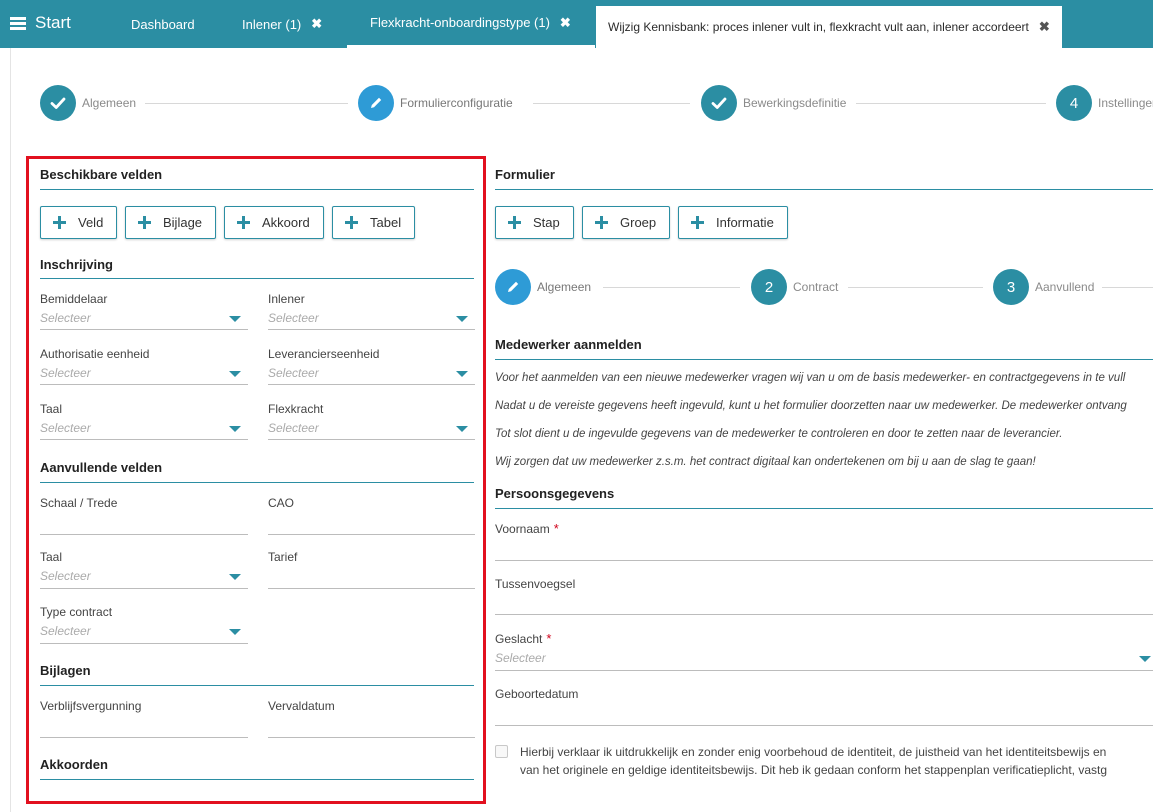 The height and width of the screenshot is (812, 1153). Describe the element at coordinates (513, 287) in the screenshot. I see `pencil-icon` at that location.